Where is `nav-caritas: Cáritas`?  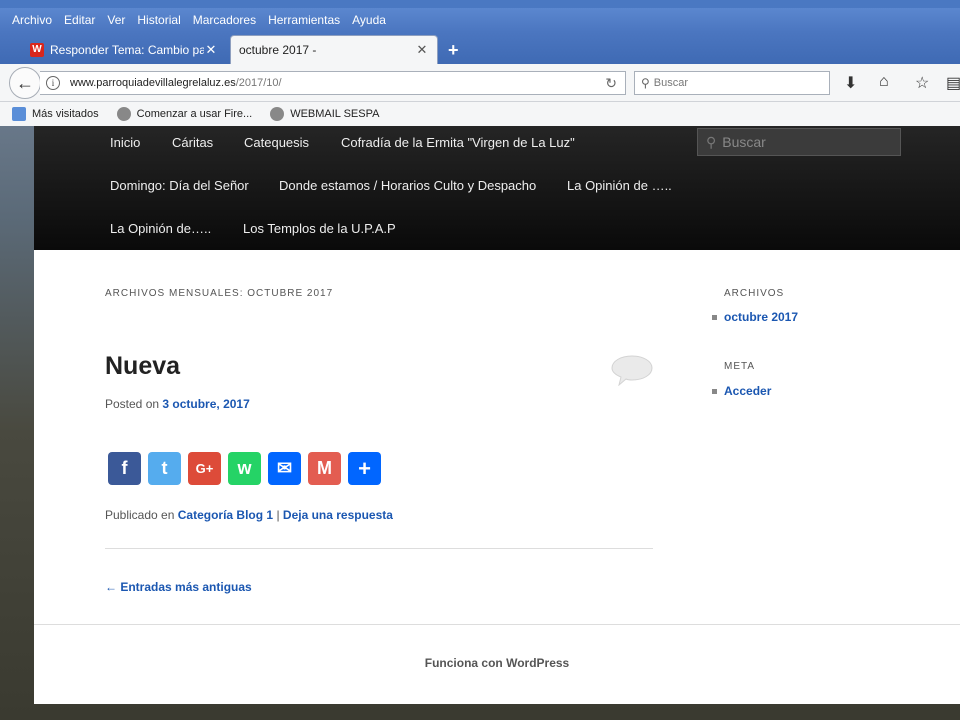
nav-caritas: Cáritas is located at coordinates (192, 142).